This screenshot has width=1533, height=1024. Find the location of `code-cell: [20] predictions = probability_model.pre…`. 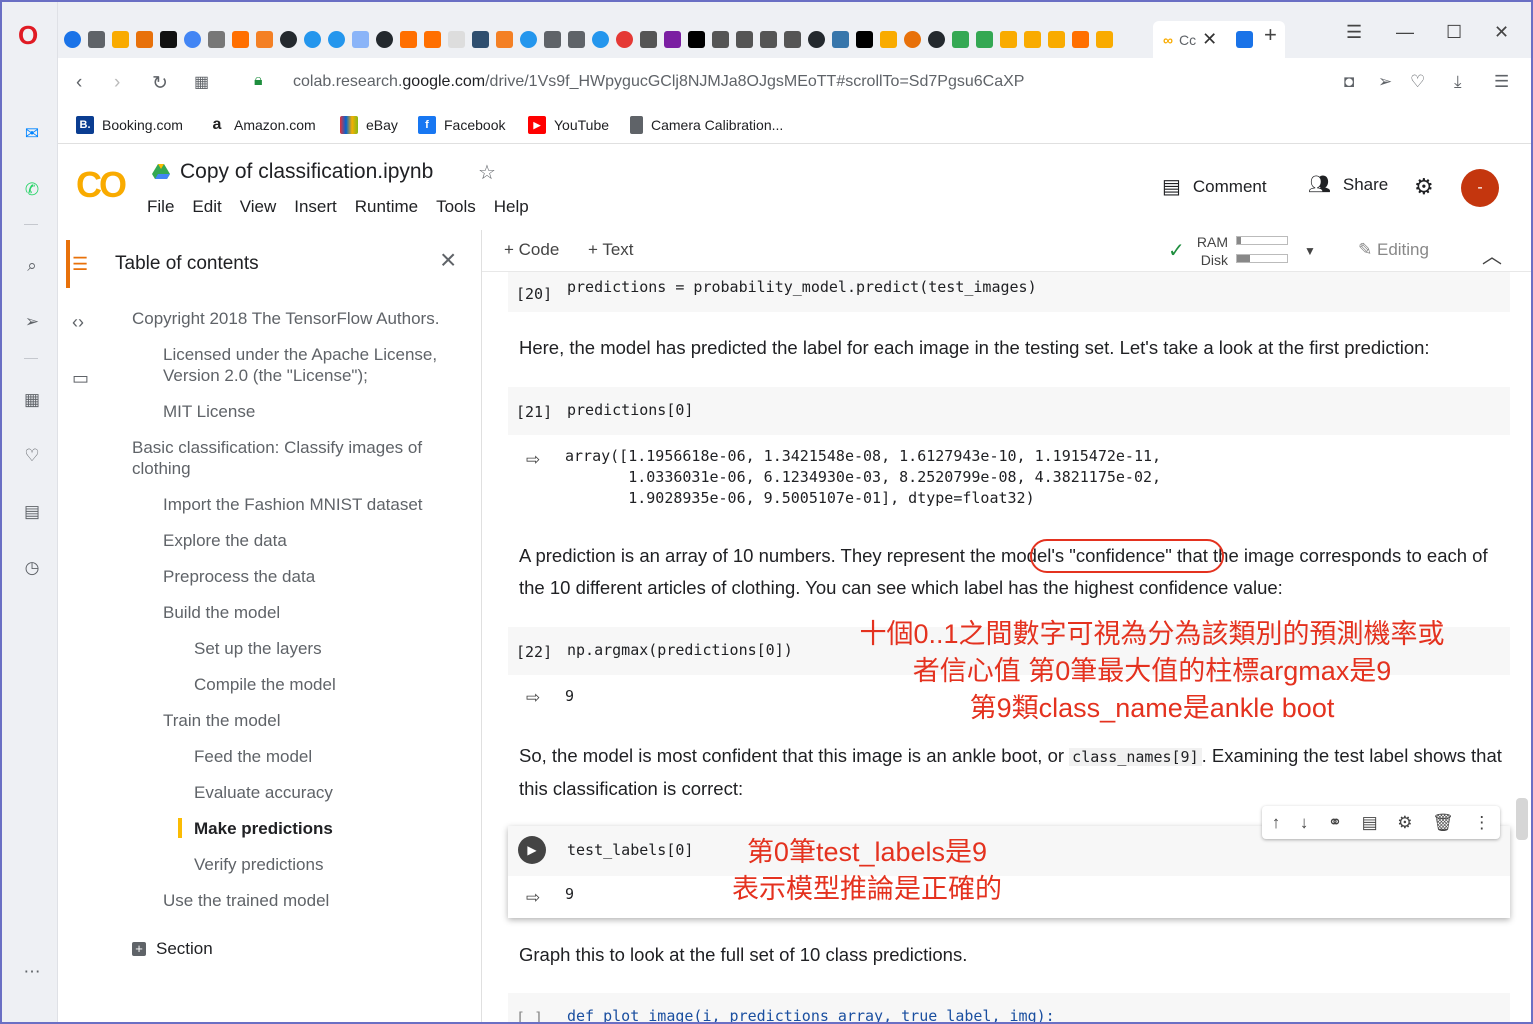

code-cell: [20] predictions = probability_model.pre… is located at coordinates (1009, 292).